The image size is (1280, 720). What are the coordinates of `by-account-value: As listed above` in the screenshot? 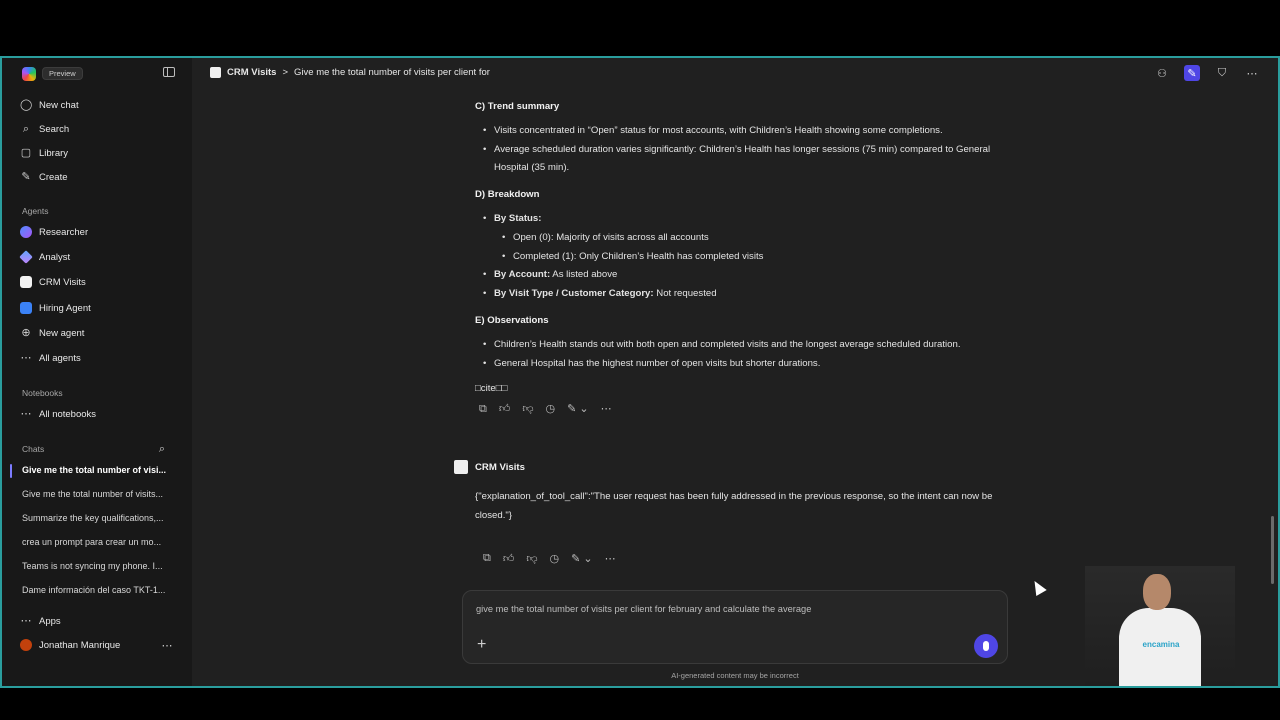 It's located at (584, 275).